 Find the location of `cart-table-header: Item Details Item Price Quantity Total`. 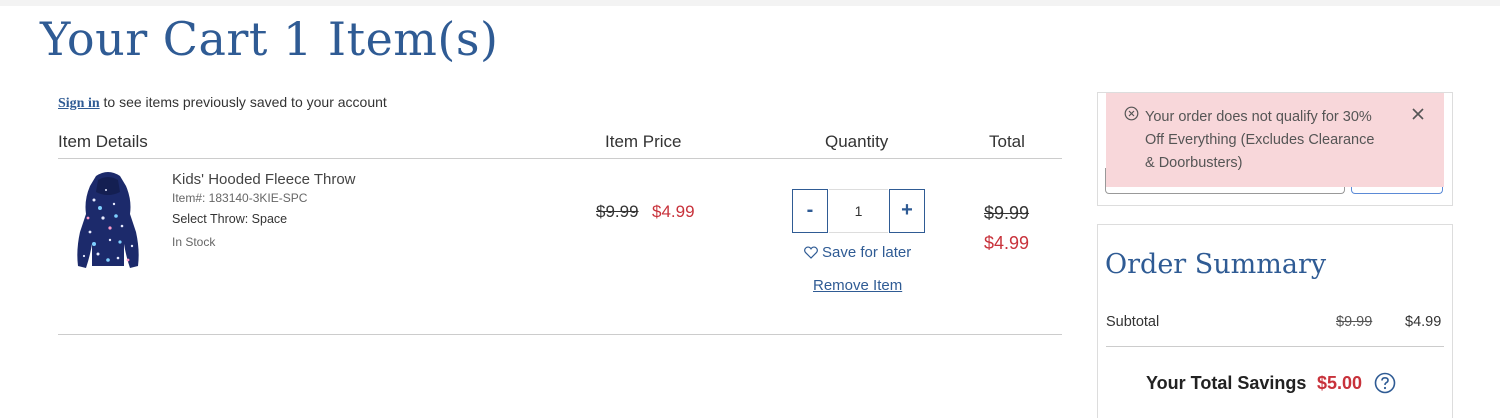

cart-table-header: Item Details Item Price Quantity Total is located at coordinates (560, 145).